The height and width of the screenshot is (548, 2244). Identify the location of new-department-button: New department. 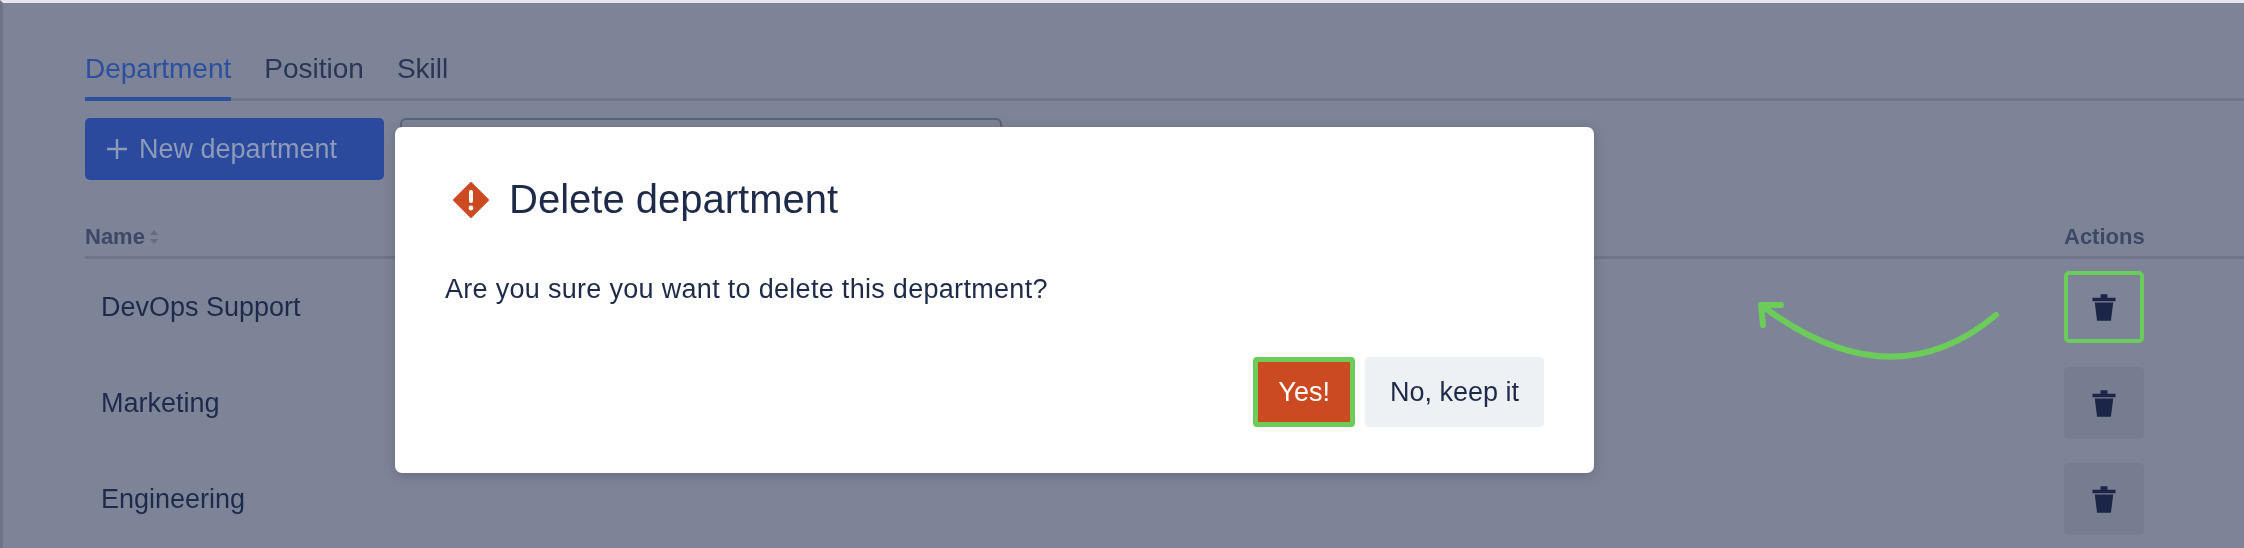
(234, 149).